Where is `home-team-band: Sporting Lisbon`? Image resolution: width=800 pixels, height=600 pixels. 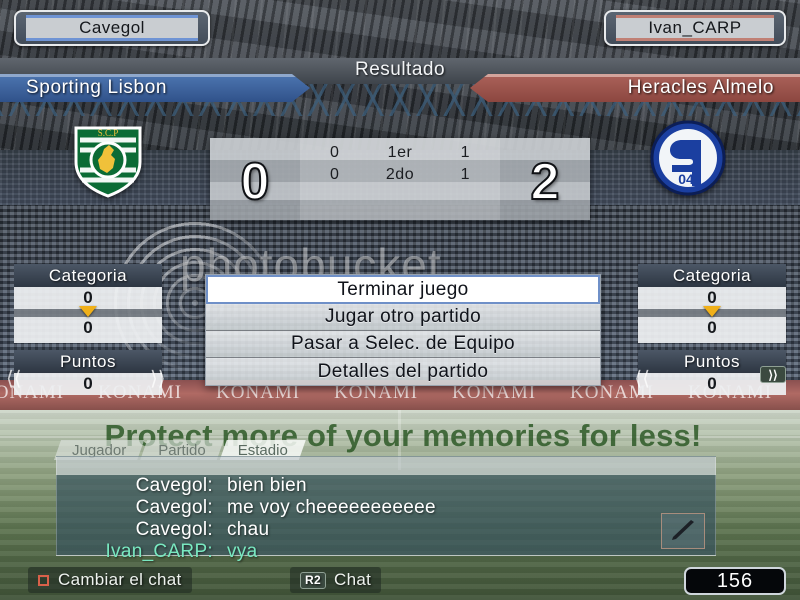
home-team-band: Sporting Lisbon is located at coordinates (155, 88).